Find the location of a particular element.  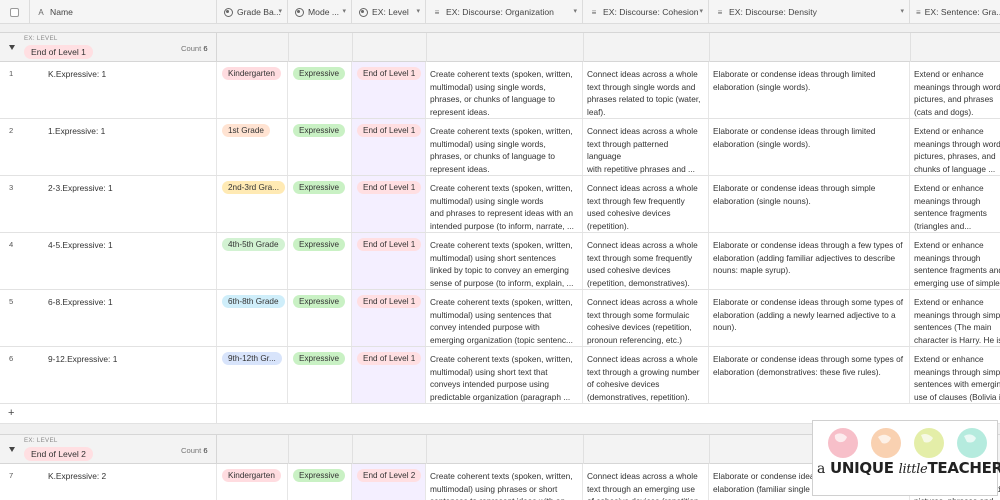

column-header-cohesion: ≡ EX: Discourse: Cohesion ▾ is located at coordinates (646, 12).